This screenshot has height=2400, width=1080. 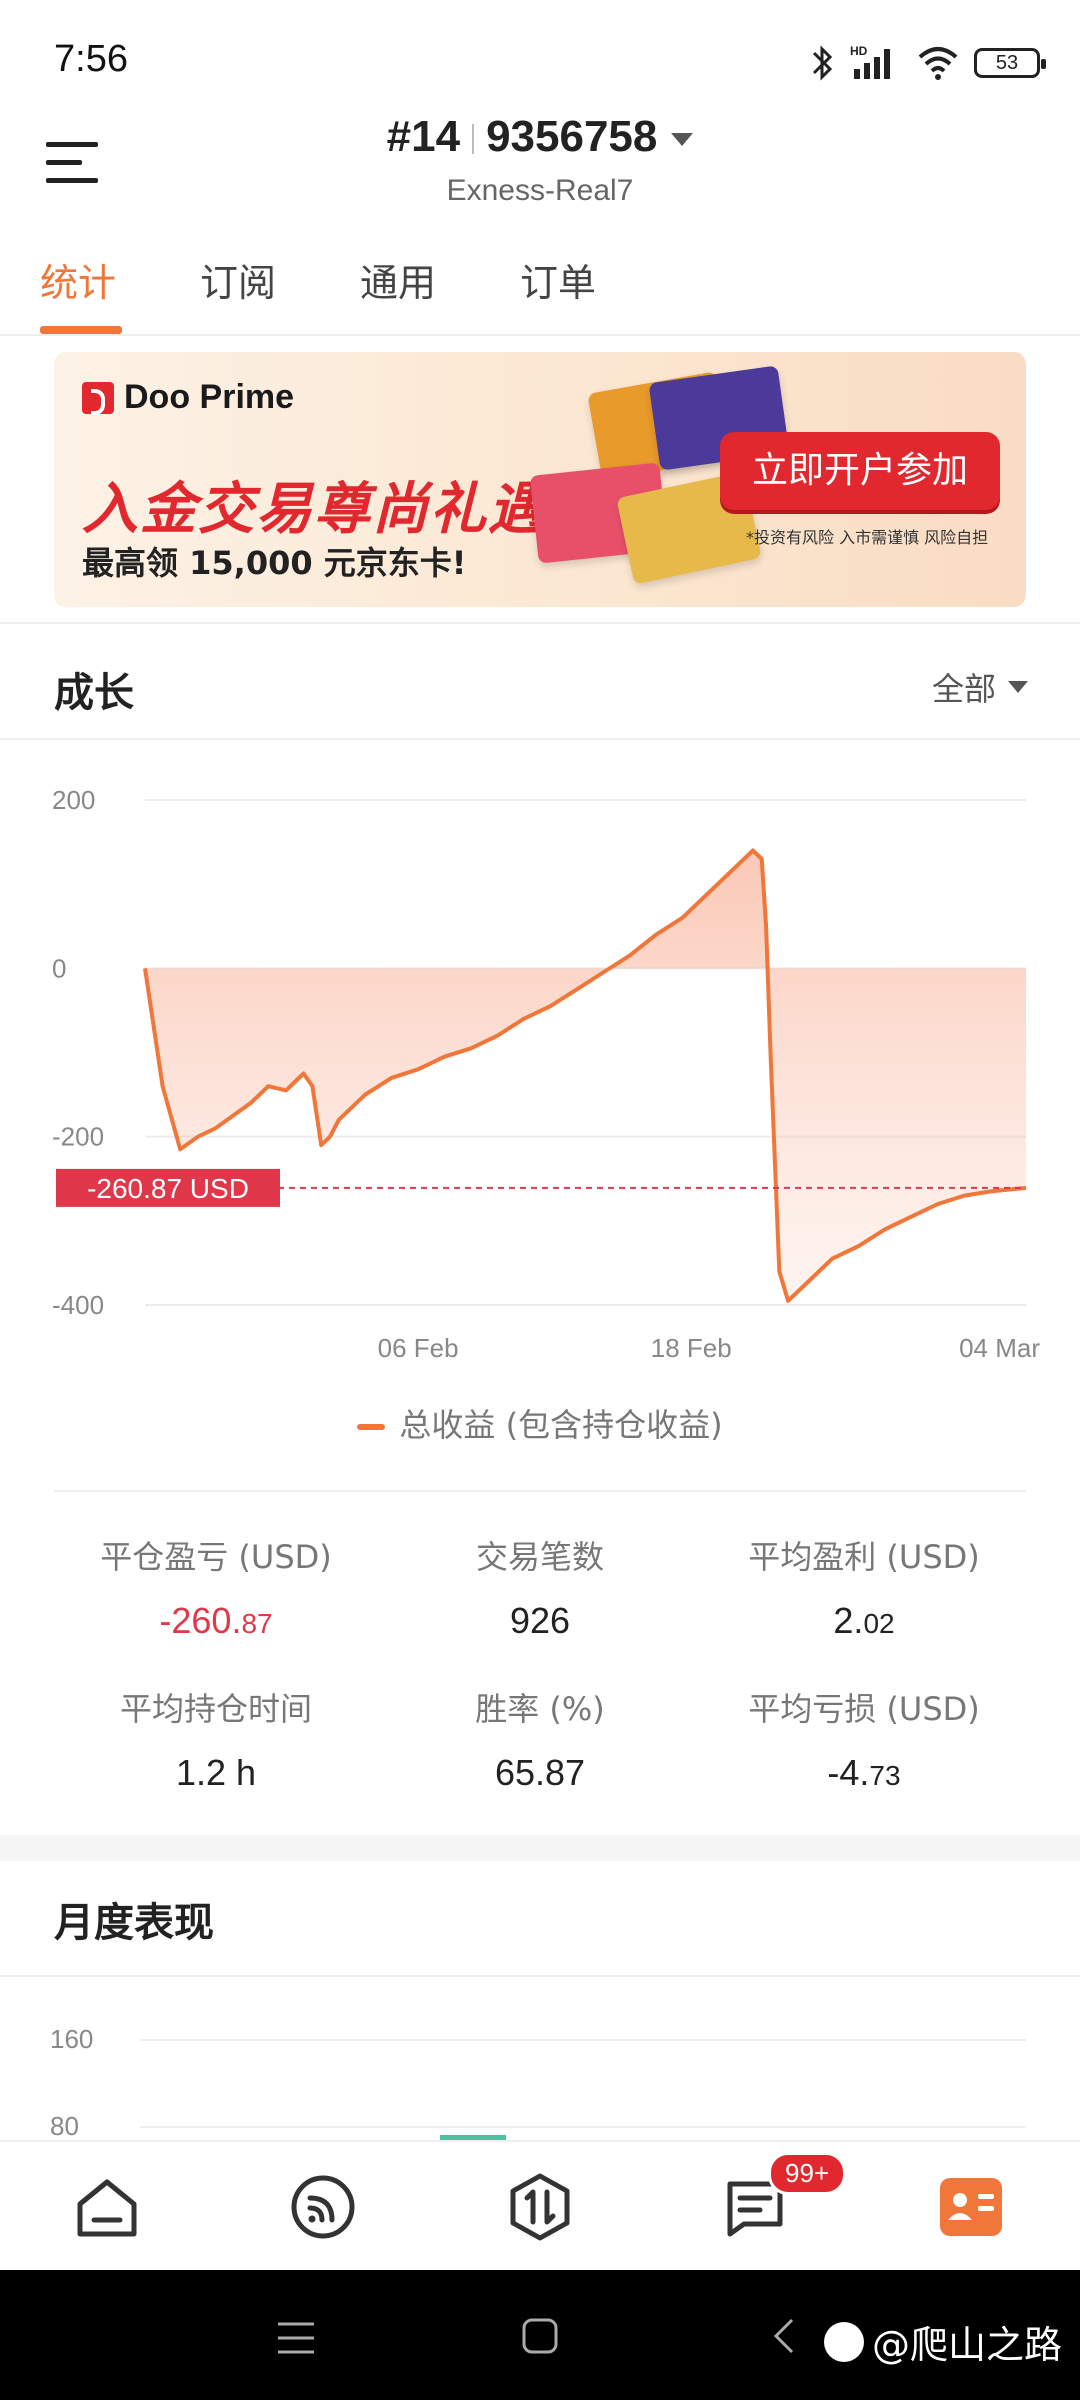 I want to click on battery-level: 53, so click(x=1007, y=62).